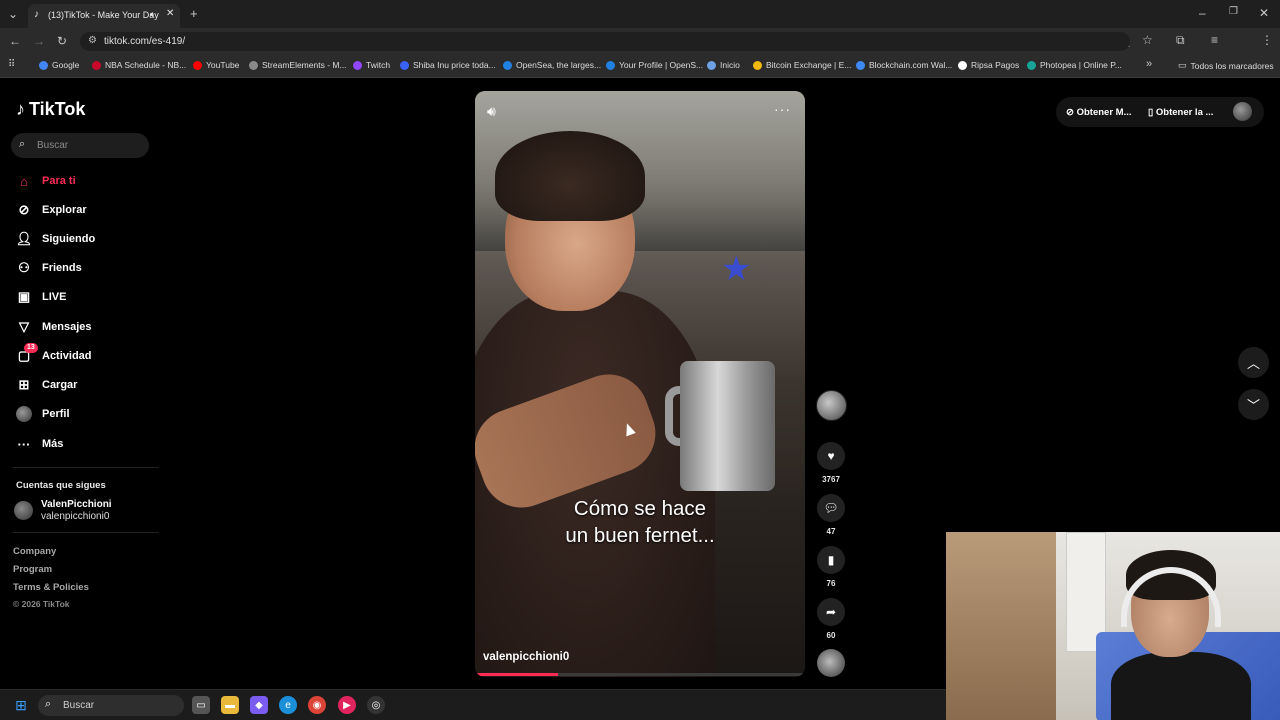  What do you see at coordinates (1267, 40) in the screenshot?
I see `chrome-menu-icon: ⋮` at bounding box center [1267, 40].